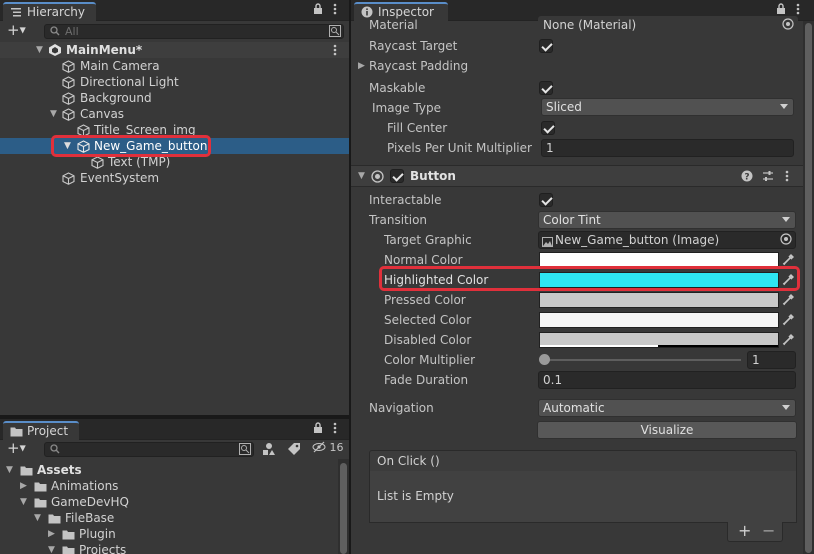  Describe the element at coordinates (667, 220) in the screenshot. I see `transition-dropdown: Color Tint` at that location.